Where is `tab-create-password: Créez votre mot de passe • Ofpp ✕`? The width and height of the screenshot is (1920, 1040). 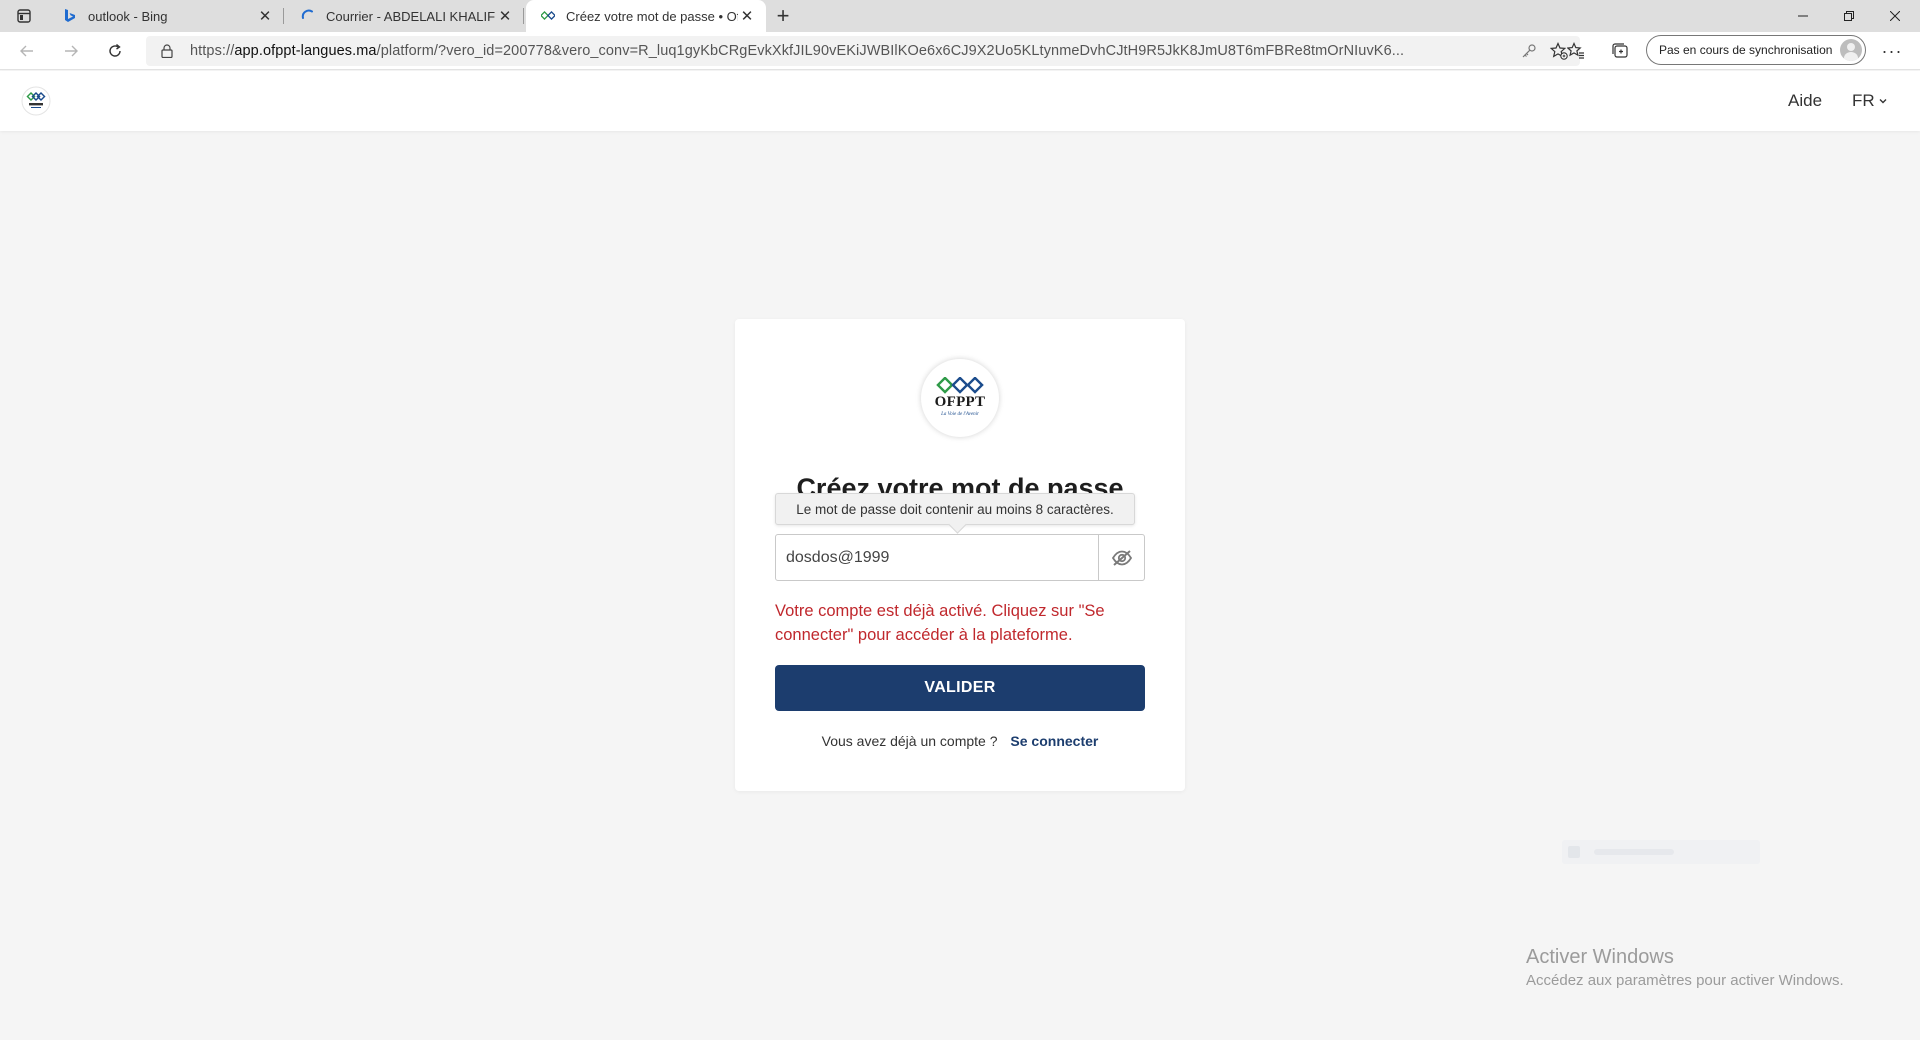 tab-create-password: Créez votre mot de passe • Ofpp ✕ is located at coordinates (646, 16).